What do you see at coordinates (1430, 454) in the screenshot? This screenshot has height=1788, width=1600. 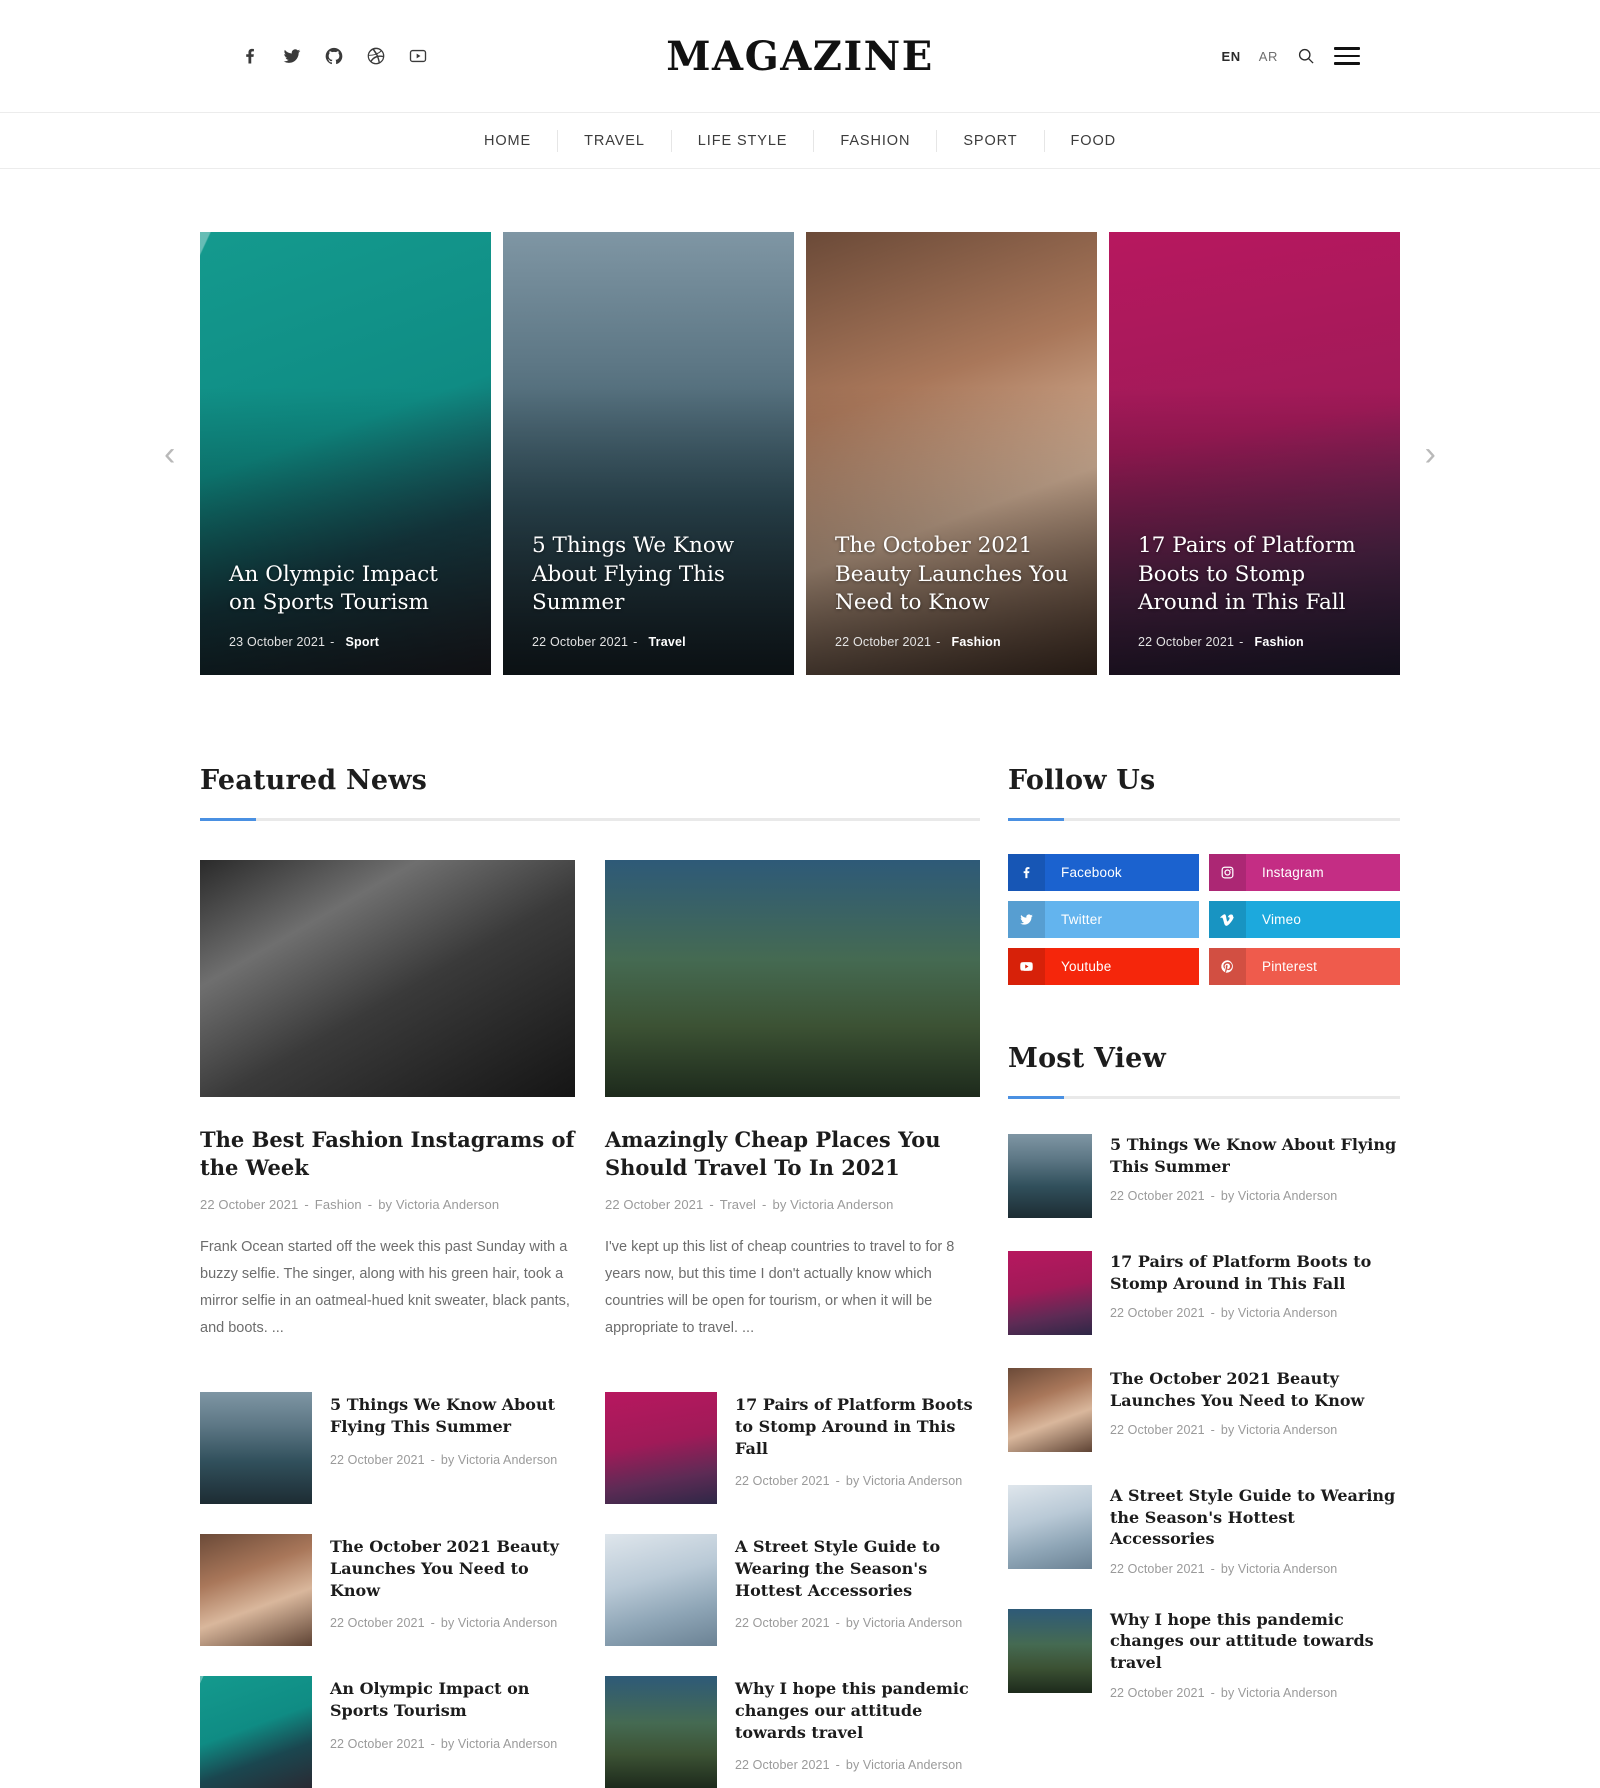 I see `carousel-next-arrow: ›` at bounding box center [1430, 454].